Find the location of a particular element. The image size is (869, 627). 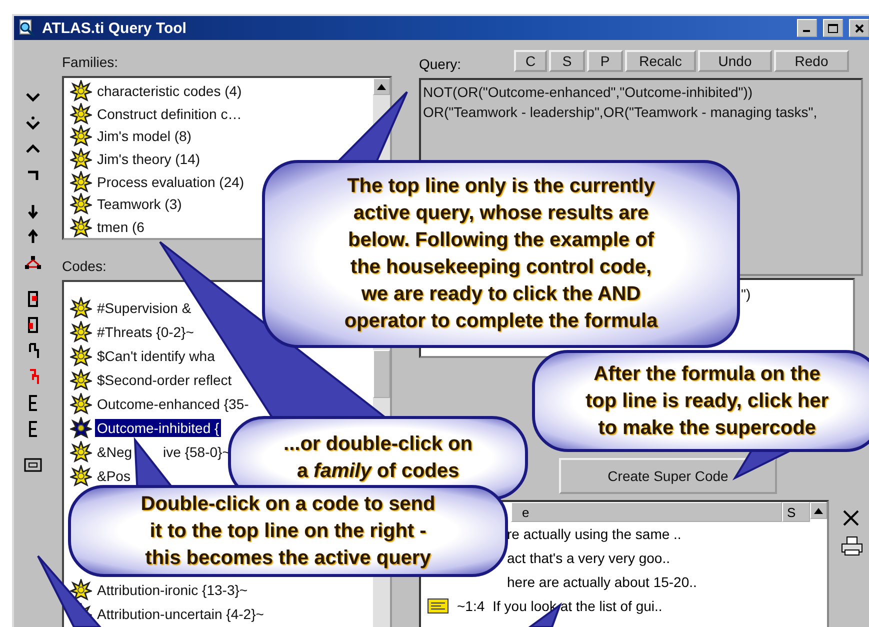

families-label: Families: is located at coordinates (90, 62).